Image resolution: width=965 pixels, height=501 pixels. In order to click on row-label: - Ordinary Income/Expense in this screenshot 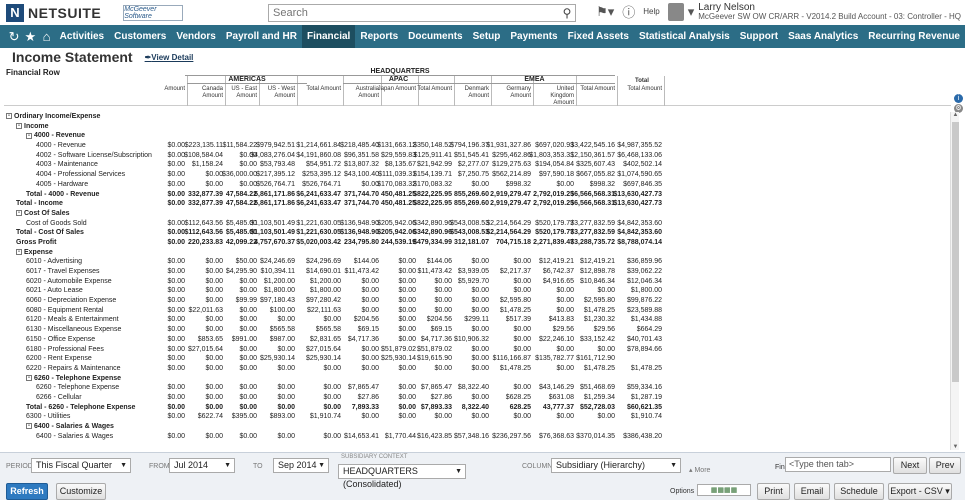, I will do `click(53, 117)`.